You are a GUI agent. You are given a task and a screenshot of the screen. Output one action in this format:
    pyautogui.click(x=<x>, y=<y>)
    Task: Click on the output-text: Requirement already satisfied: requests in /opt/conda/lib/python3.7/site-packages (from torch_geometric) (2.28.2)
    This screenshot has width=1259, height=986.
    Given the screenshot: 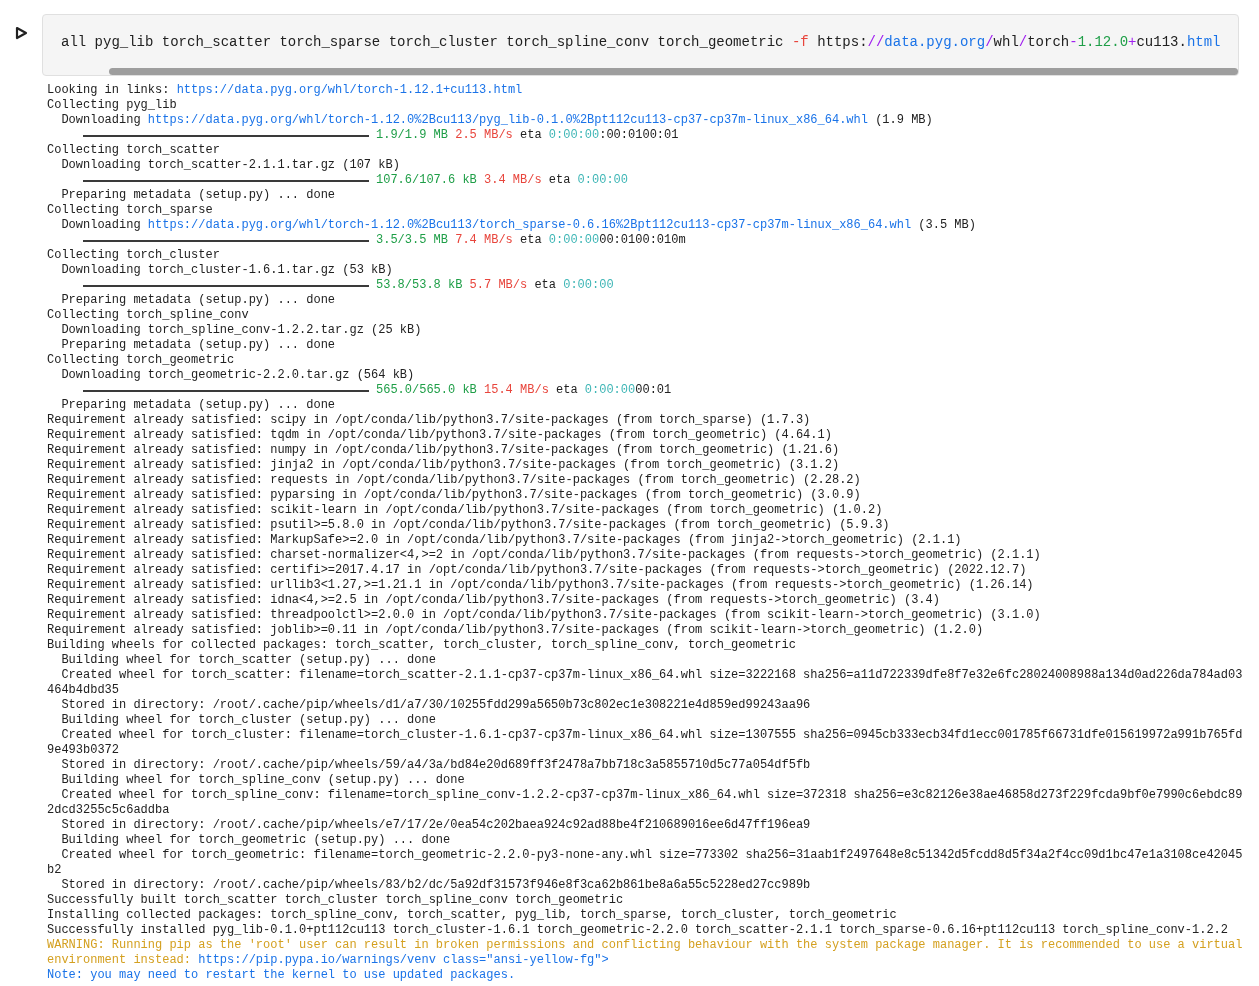 What is the action you would take?
    pyautogui.click(x=454, y=480)
    